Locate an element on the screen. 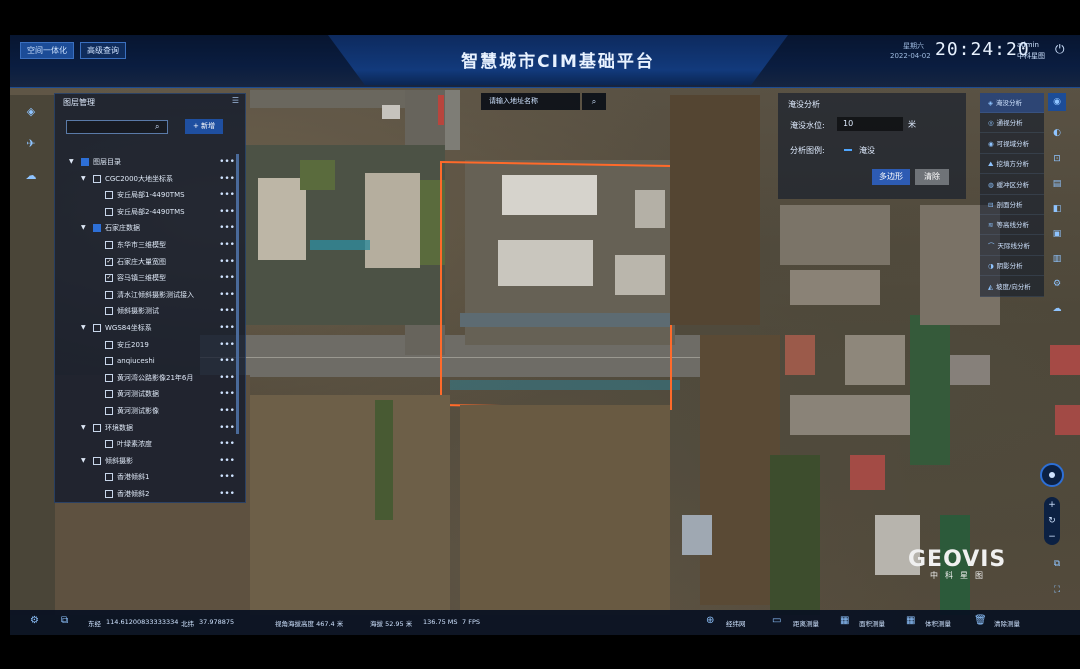  tree-row: 黄河湾公路影像21年6月 ••• is located at coordinates (145, 378).